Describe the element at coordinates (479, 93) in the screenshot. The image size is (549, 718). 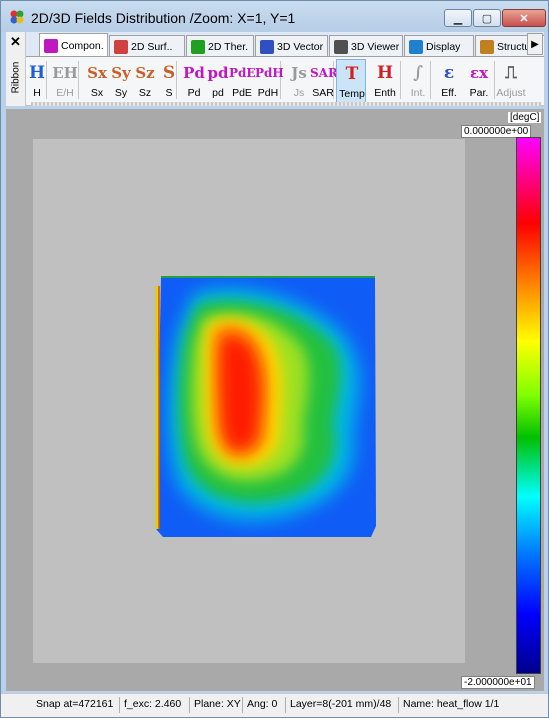
I see `tool-label: Par.` at that location.